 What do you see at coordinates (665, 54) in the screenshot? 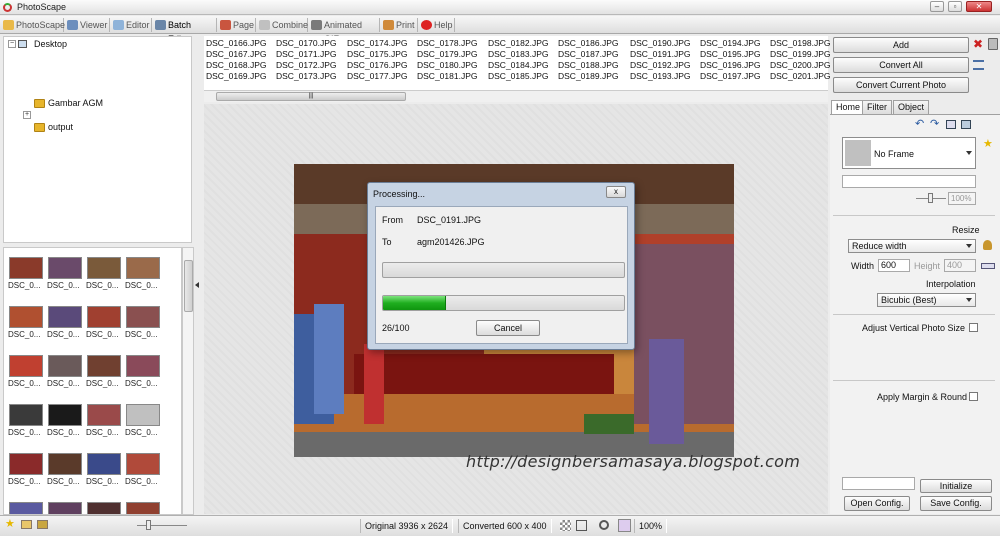
I see `file-item: DSC_0191.JPG` at bounding box center [665, 54].